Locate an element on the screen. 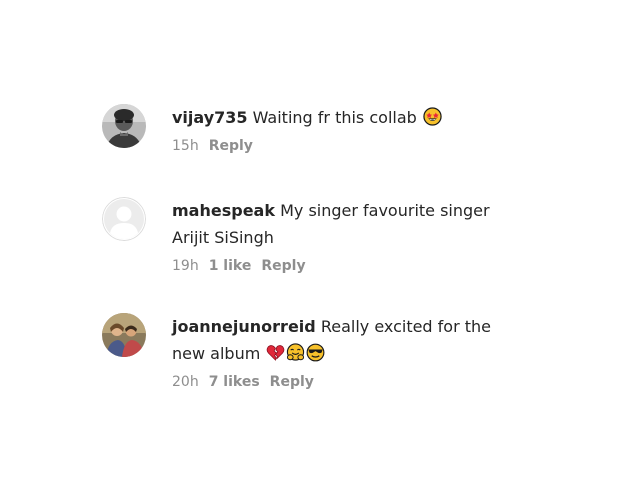  comment-text: vijay735 Waiting fr this collab is located at coordinates (347, 117).